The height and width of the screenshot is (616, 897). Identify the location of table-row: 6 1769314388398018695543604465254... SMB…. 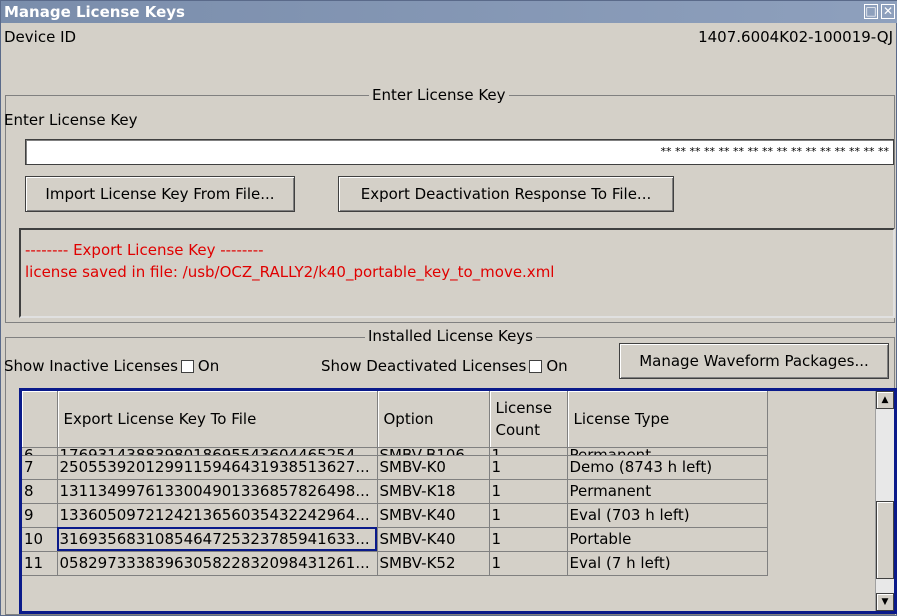
(395, 451).